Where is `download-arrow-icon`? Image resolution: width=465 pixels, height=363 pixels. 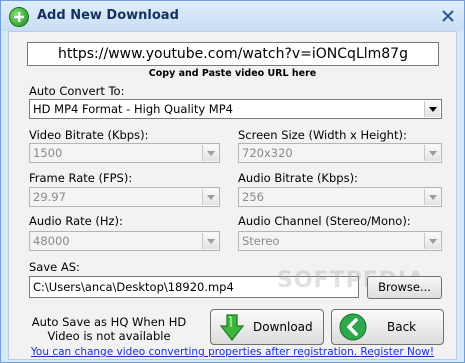
download-arrow-icon is located at coordinates (232, 327).